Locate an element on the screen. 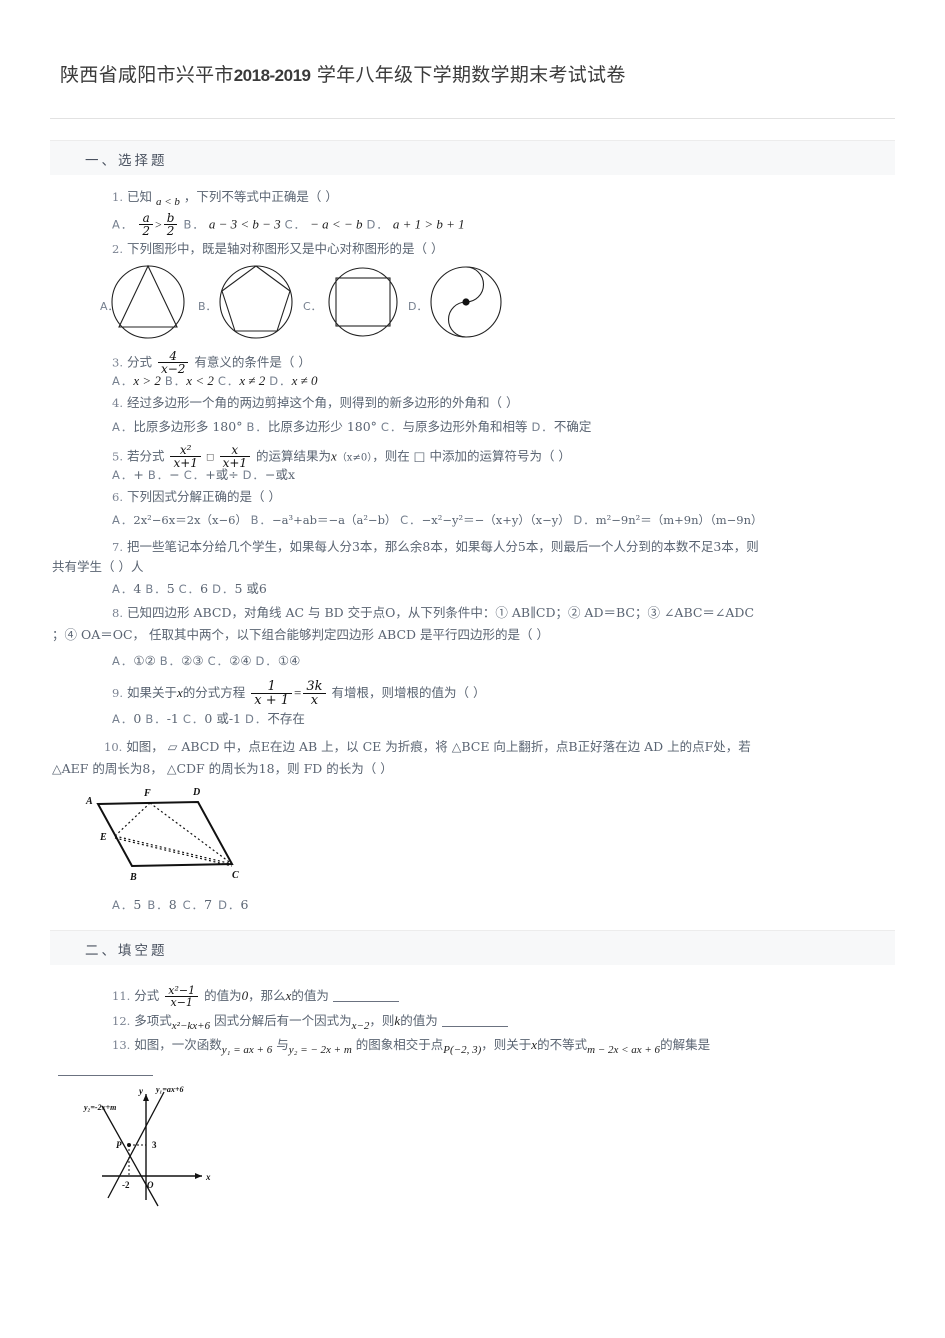 This screenshot has height=1338, width=945. question-10-option-b-letter: B． is located at coordinates (158, 905).